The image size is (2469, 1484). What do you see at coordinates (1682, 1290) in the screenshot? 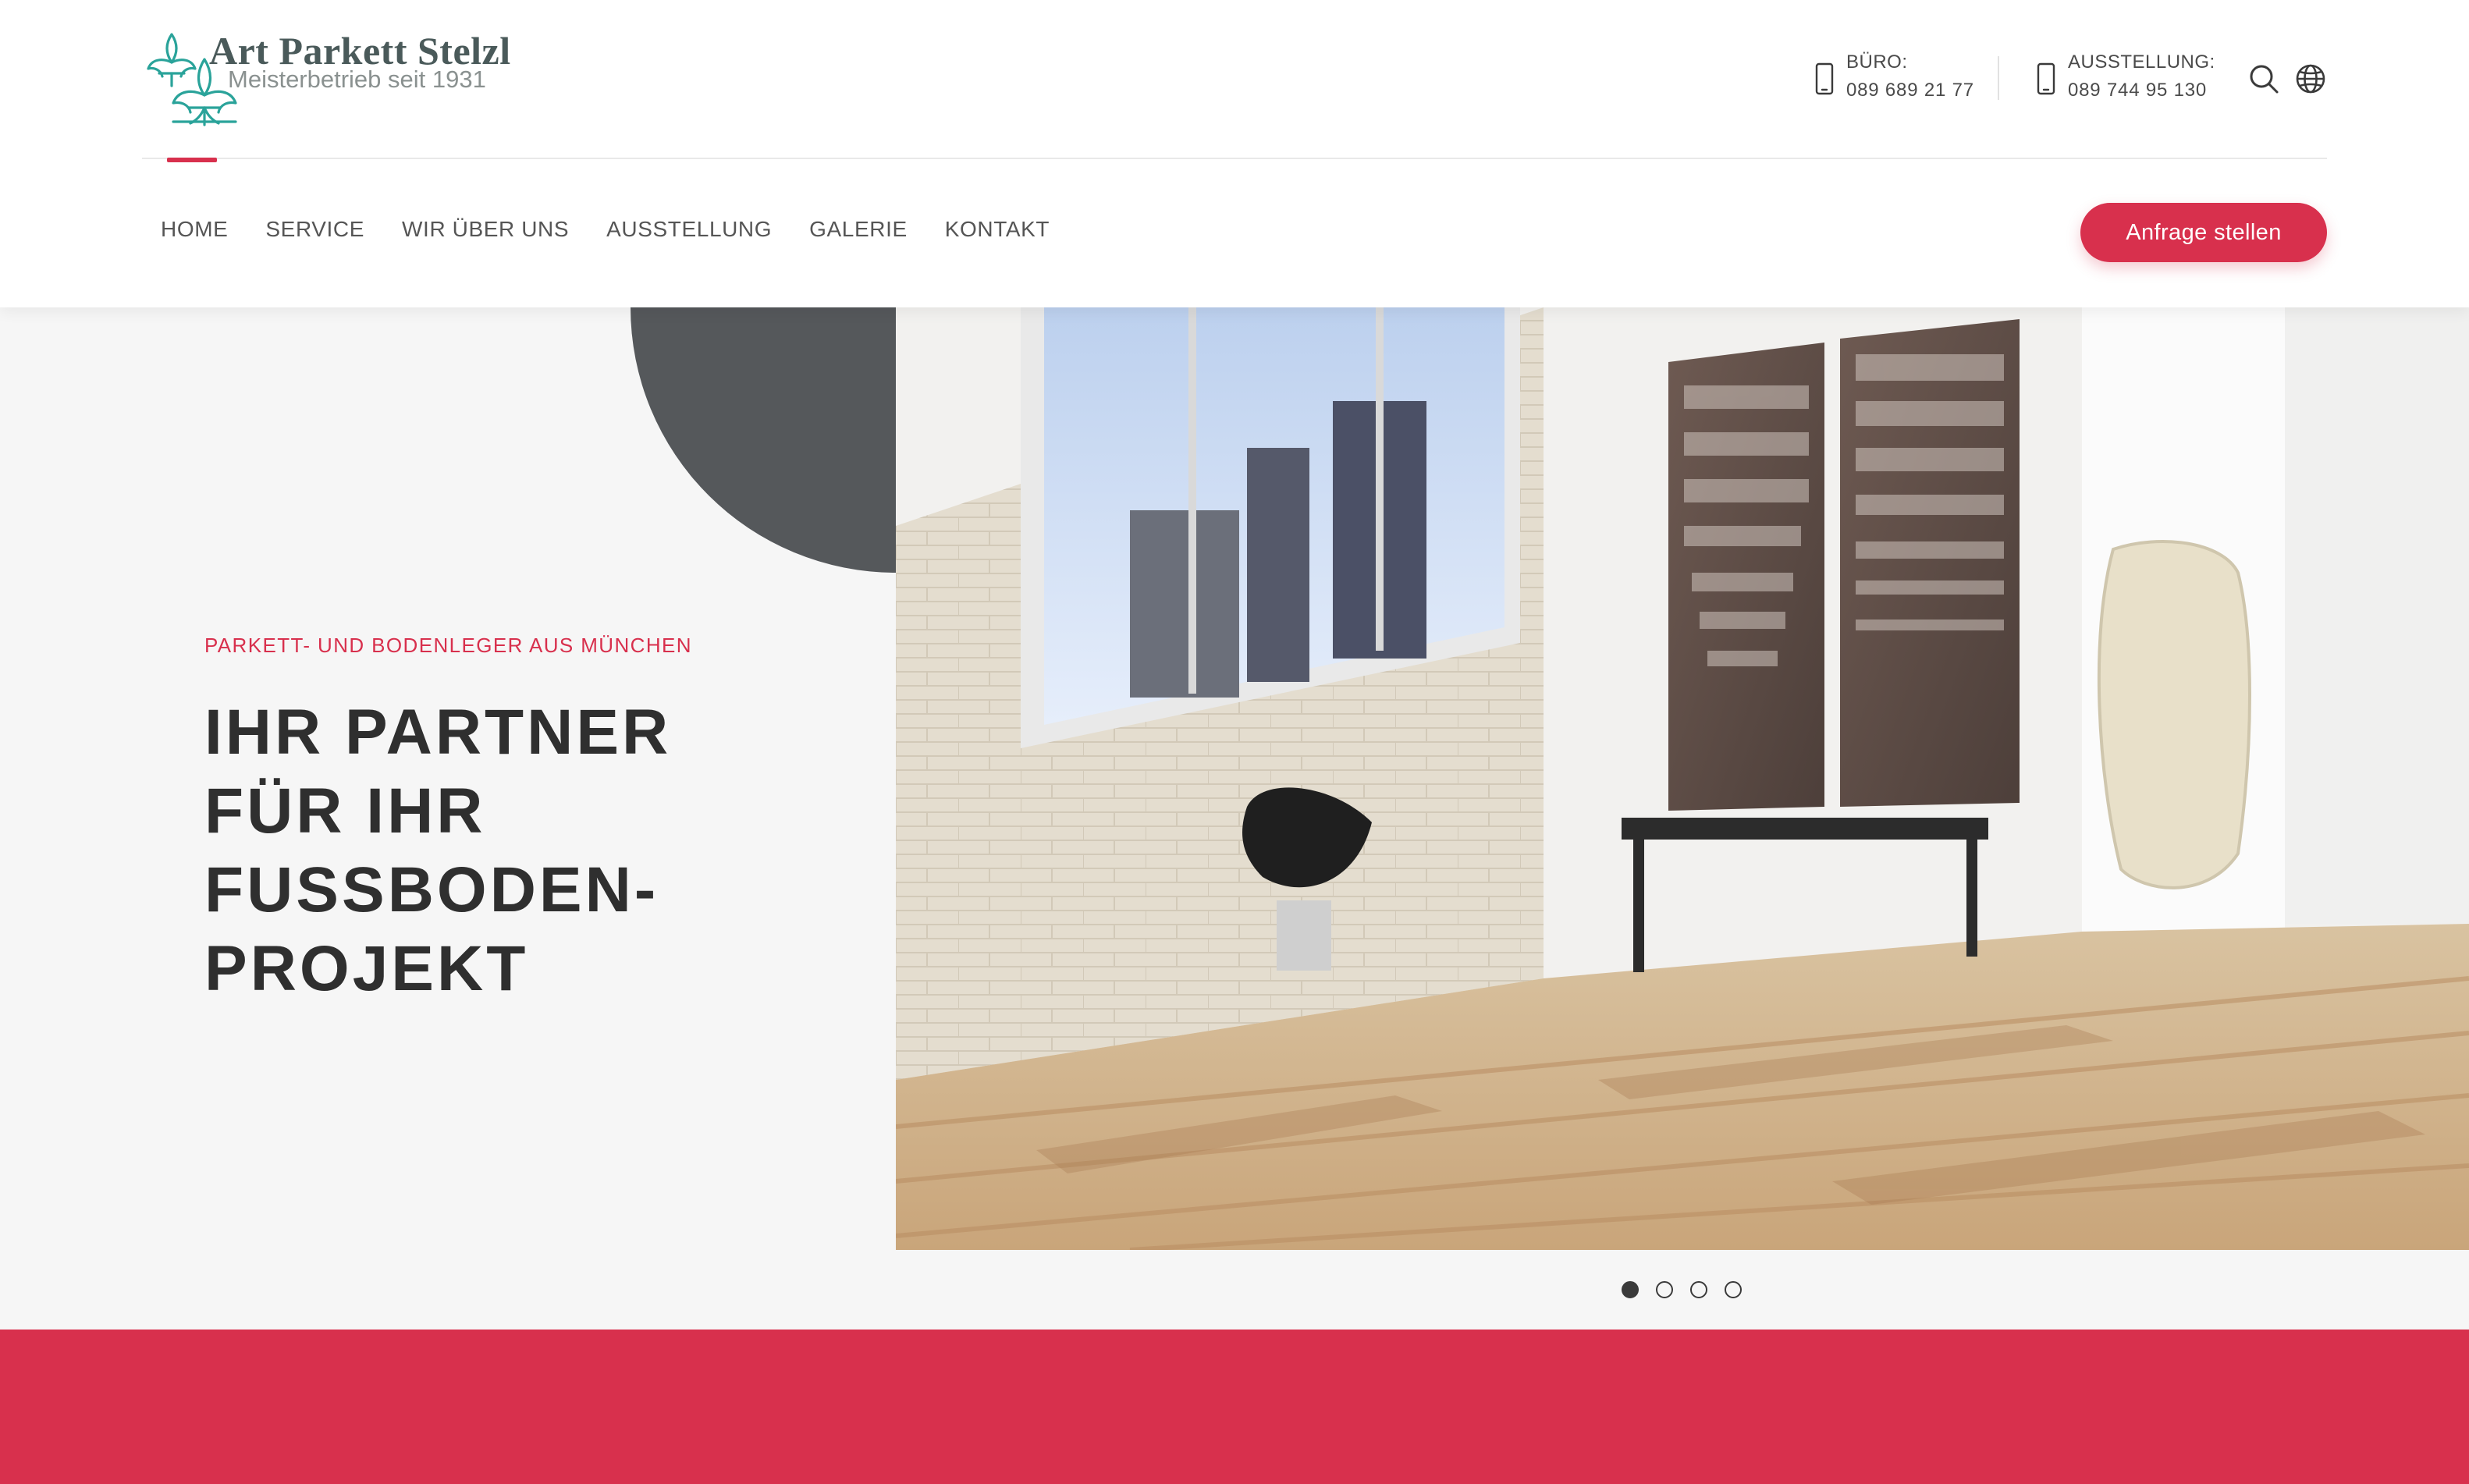
I see `slider-pagination` at bounding box center [1682, 1290].